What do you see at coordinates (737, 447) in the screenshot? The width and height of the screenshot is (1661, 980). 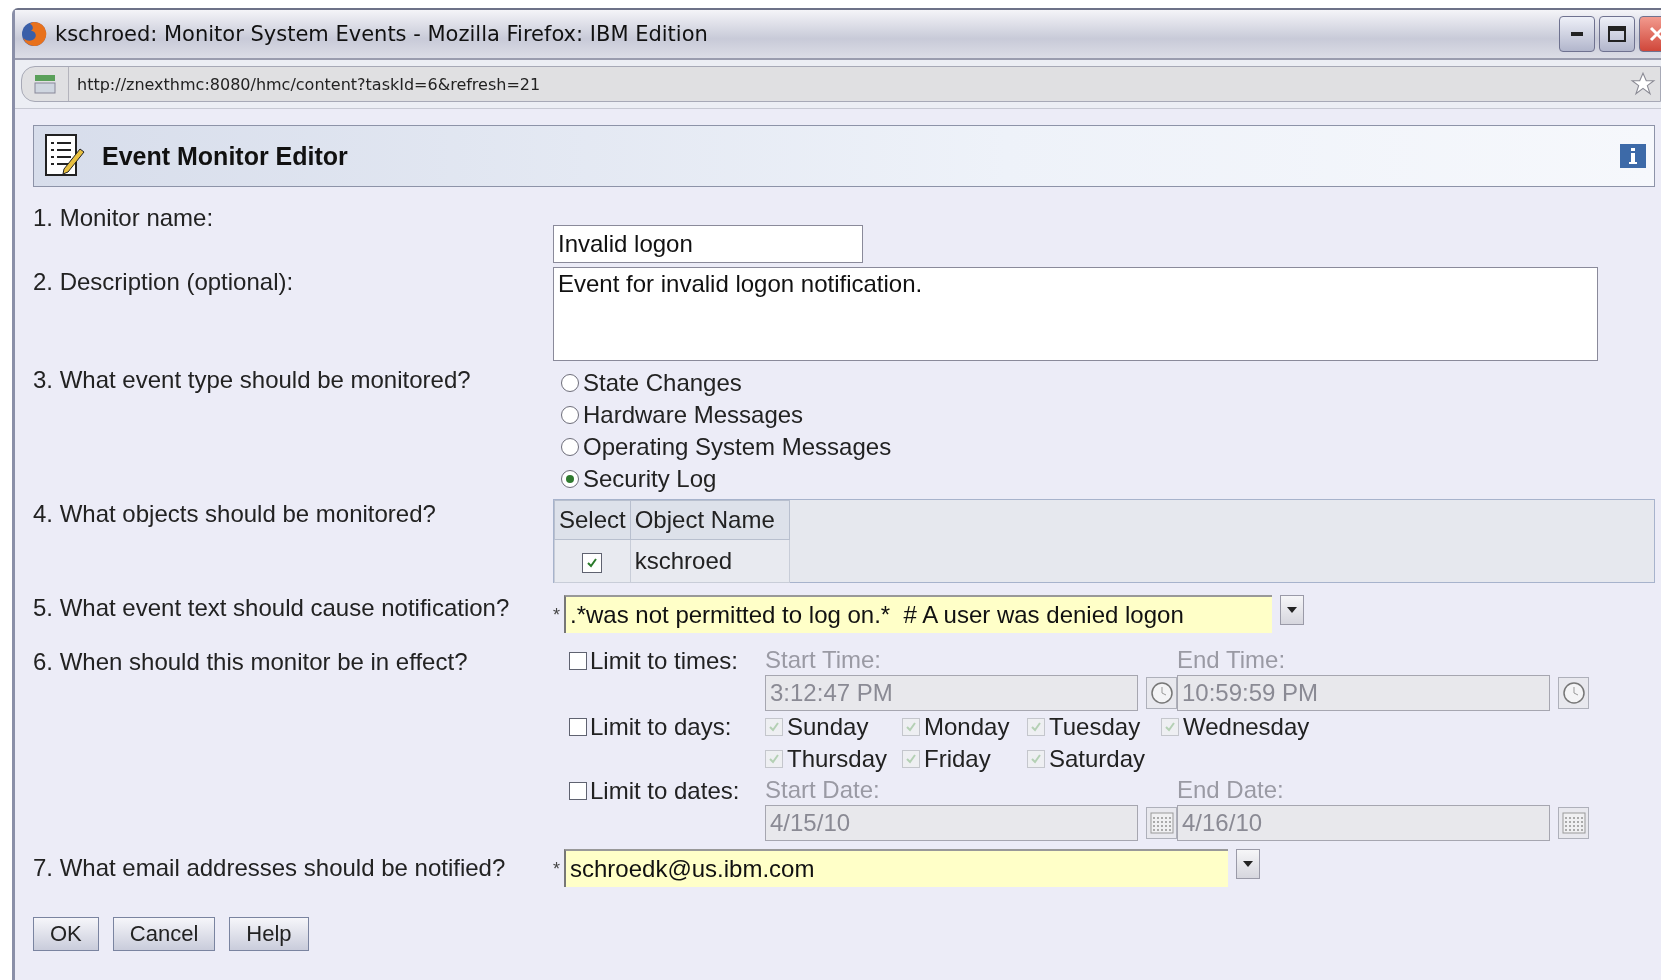 I see `radio-label: Operating System Messages` at bounding box center [737, 447].